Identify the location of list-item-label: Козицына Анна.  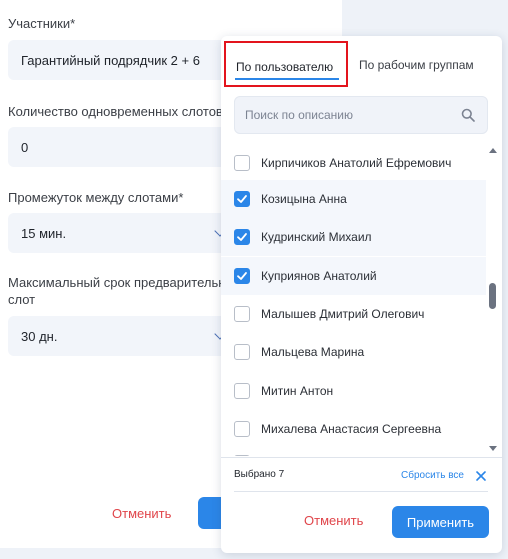
(304, 199).